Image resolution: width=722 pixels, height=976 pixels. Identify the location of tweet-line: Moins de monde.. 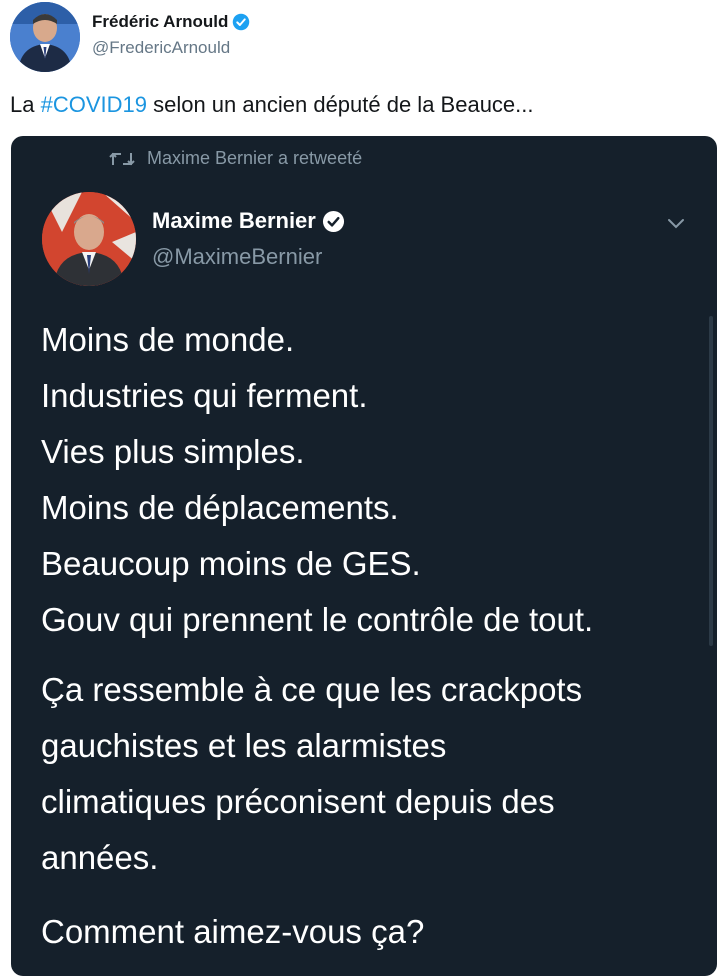
(168, 339).